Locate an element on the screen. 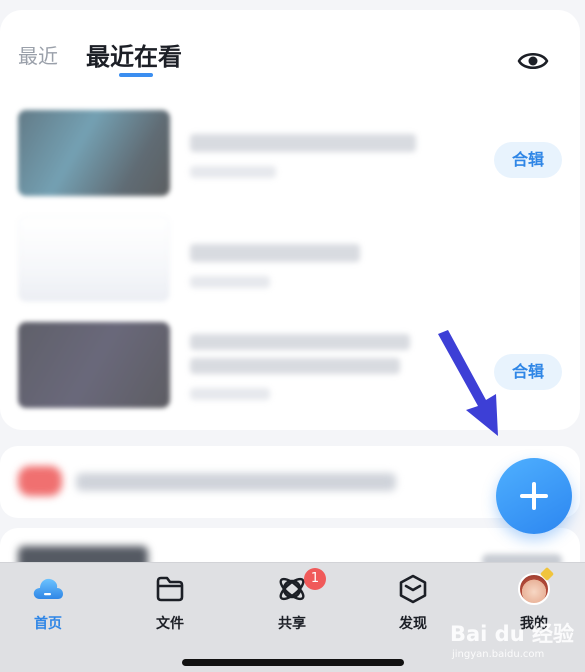  add-button is located at coordinates (534, 496).